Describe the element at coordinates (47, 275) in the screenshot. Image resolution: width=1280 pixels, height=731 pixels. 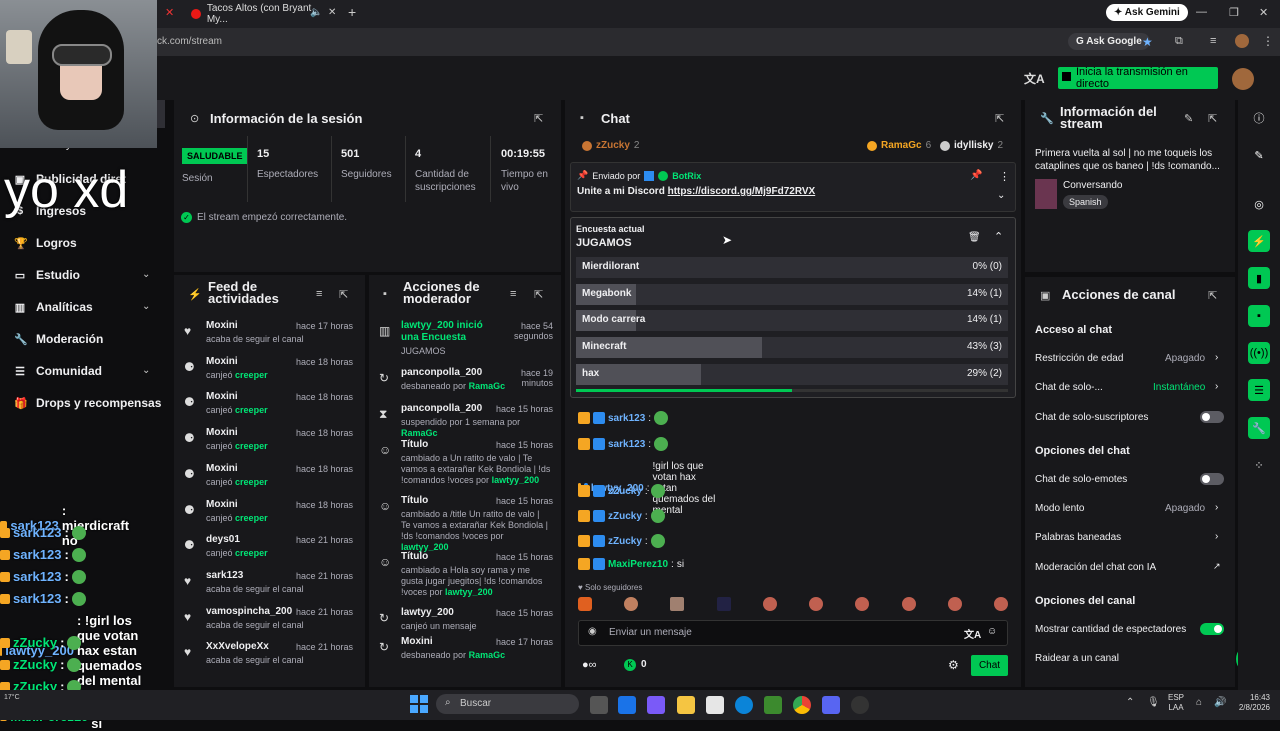
I see `sidebar-item-studio: ▭ Estudio` at that location.